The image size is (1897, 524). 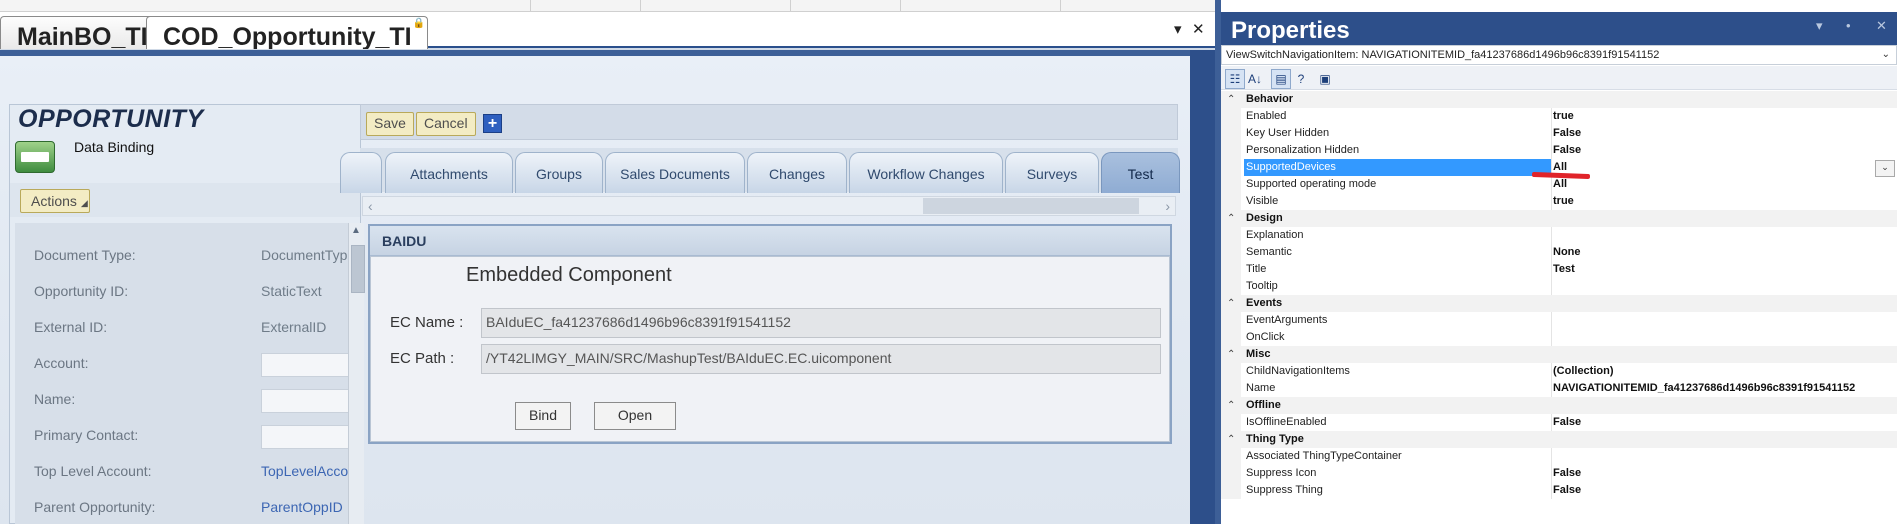 I want to click on property-row: OnClick, so click(x=1559, y=337).